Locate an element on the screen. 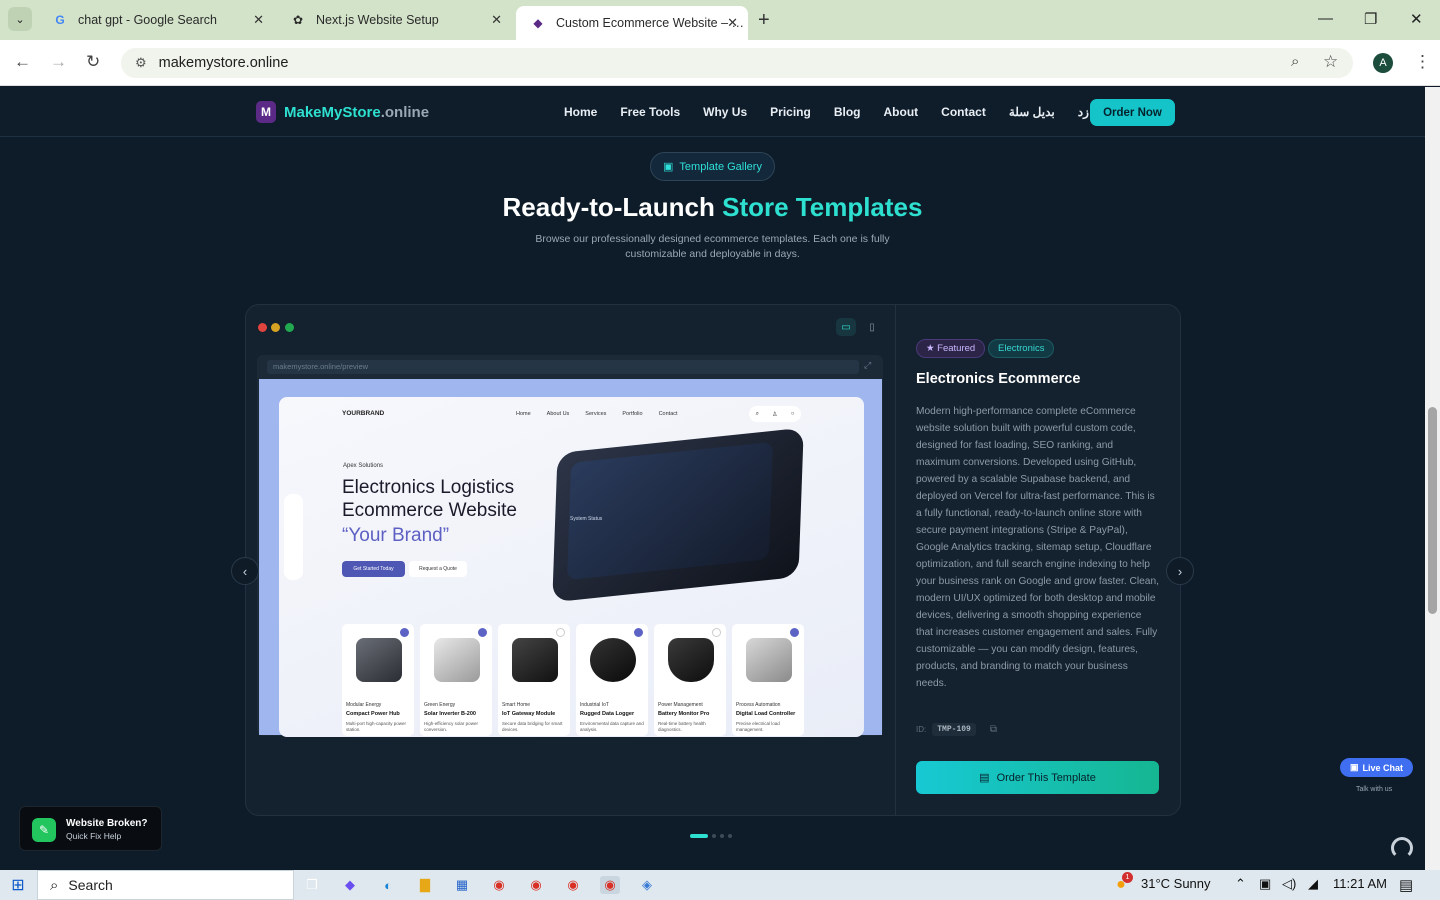 The image size is (1440, 900). copy-icon: ⧉ is located at coordinates (993, 729).